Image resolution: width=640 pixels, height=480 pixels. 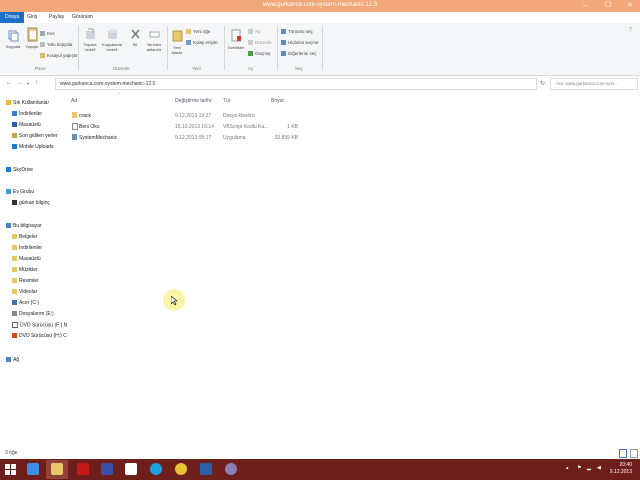 What do you see at coordinates (177, 41) in the screenshot?
I see `new-folder-button: Yeni klasör` at bounding box center [177, 41].